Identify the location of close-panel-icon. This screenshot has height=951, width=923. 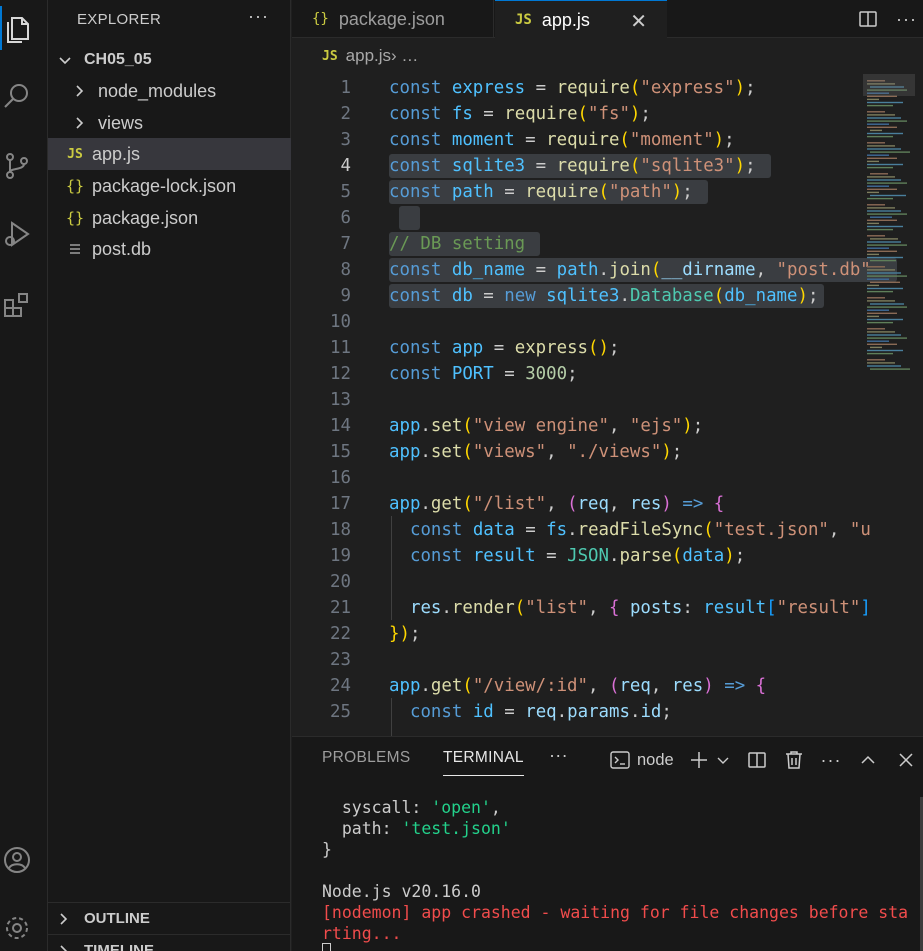
(906, 760).